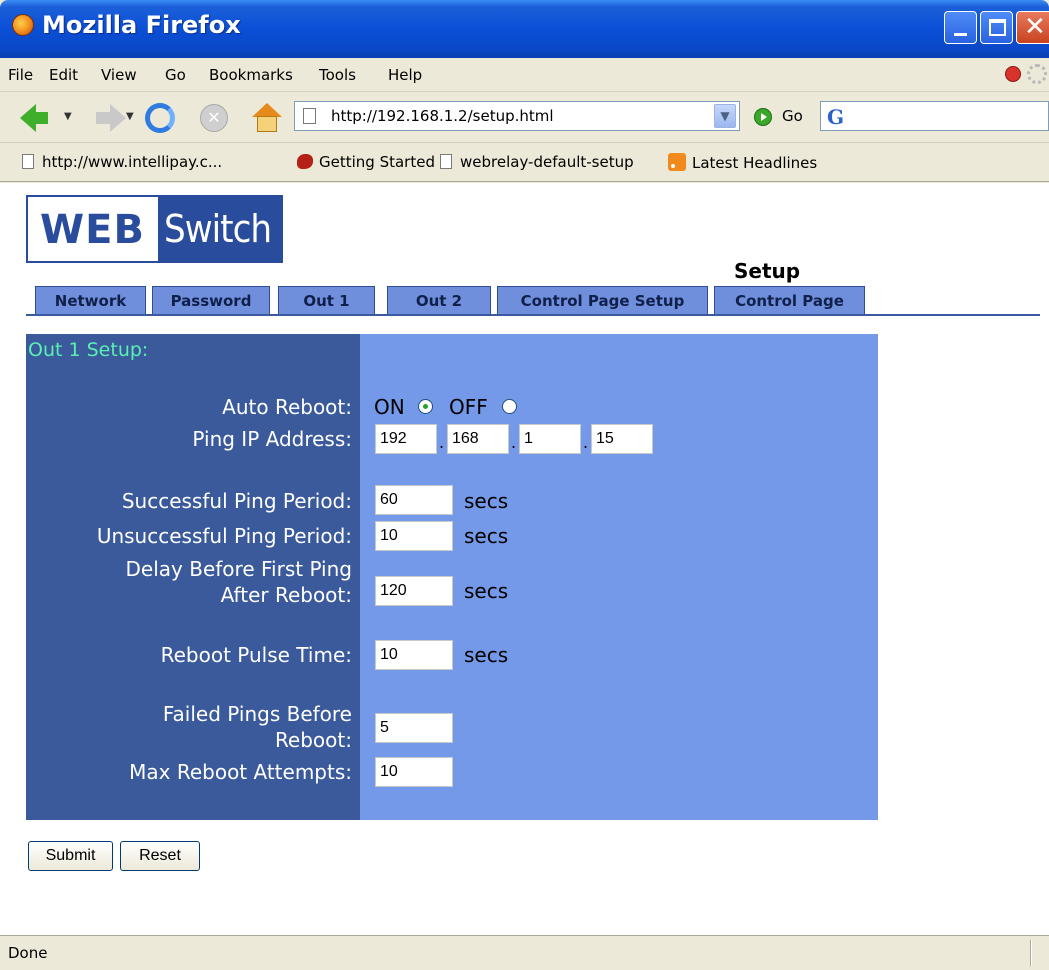 The height and width of the screenshot is (970, 1049). What do you see at coordinates (602, 301) in the screenshot?
I see `tab-control-page-setup: Control Page Setup` at bounding box center [602, 301].